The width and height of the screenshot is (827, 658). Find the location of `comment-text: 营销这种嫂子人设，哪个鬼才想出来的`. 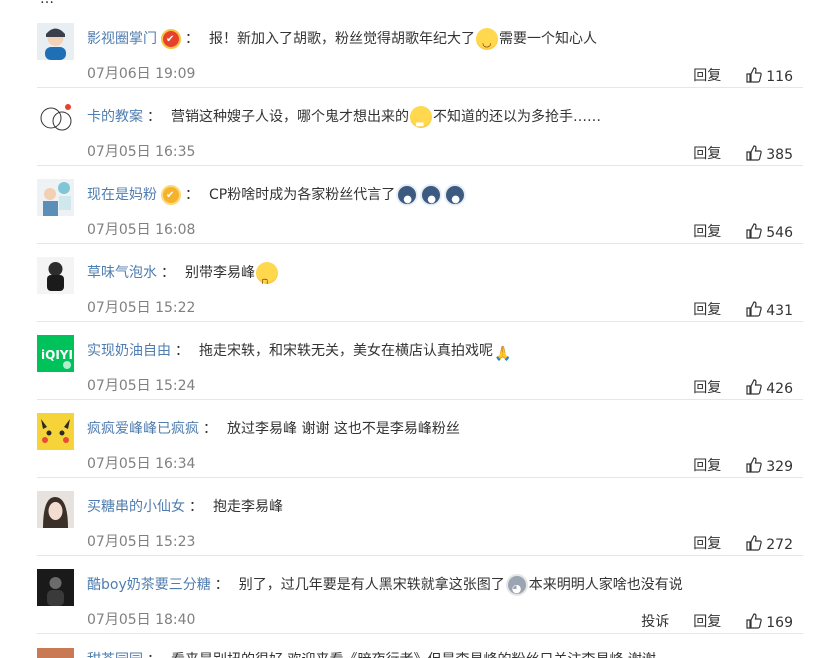

comment-text: 营销这种嫂子人设，哪个鬼才想出来的 is located at coordinates (290, 117).